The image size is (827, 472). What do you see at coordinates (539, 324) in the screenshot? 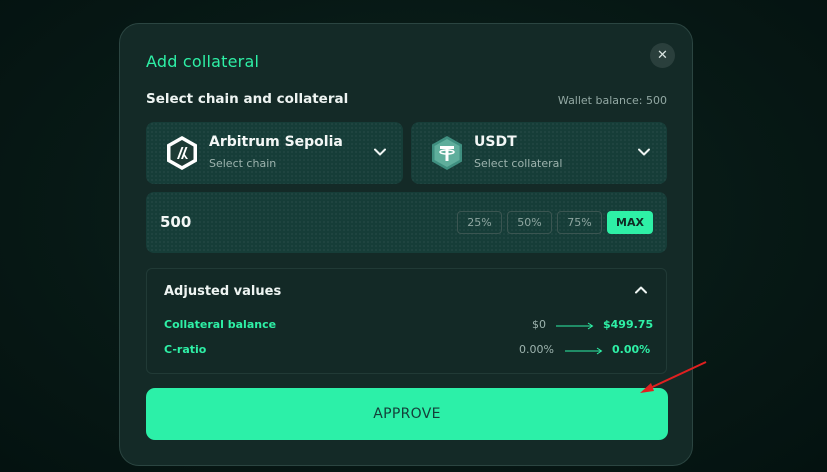
I see `collateral-balance-old: $0` at bounding box center [539, 324].